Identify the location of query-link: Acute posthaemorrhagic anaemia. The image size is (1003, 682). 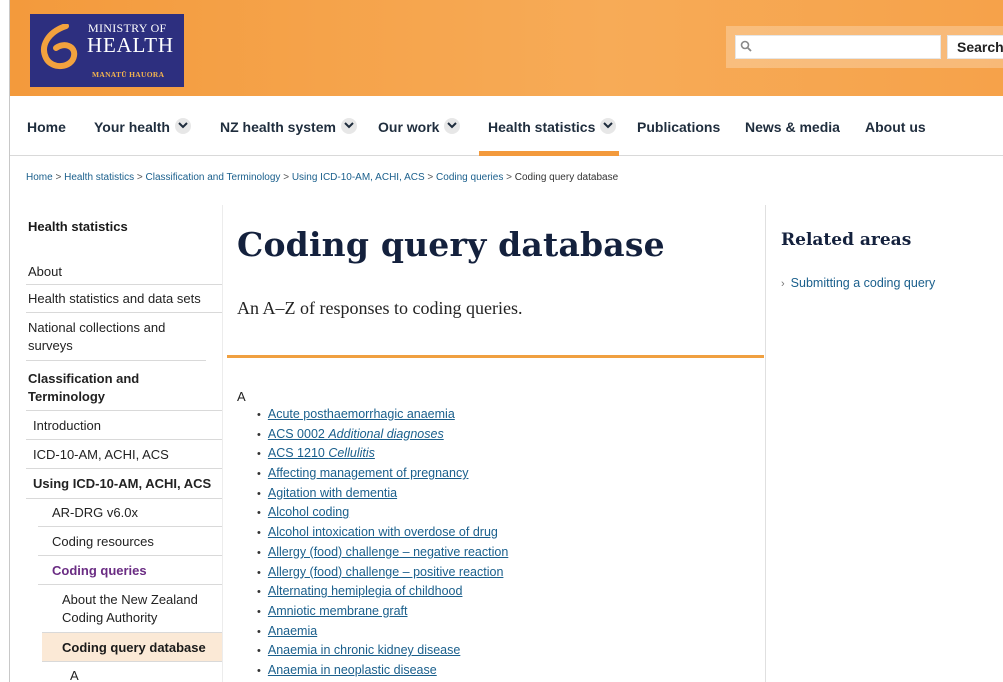
(361, 414).